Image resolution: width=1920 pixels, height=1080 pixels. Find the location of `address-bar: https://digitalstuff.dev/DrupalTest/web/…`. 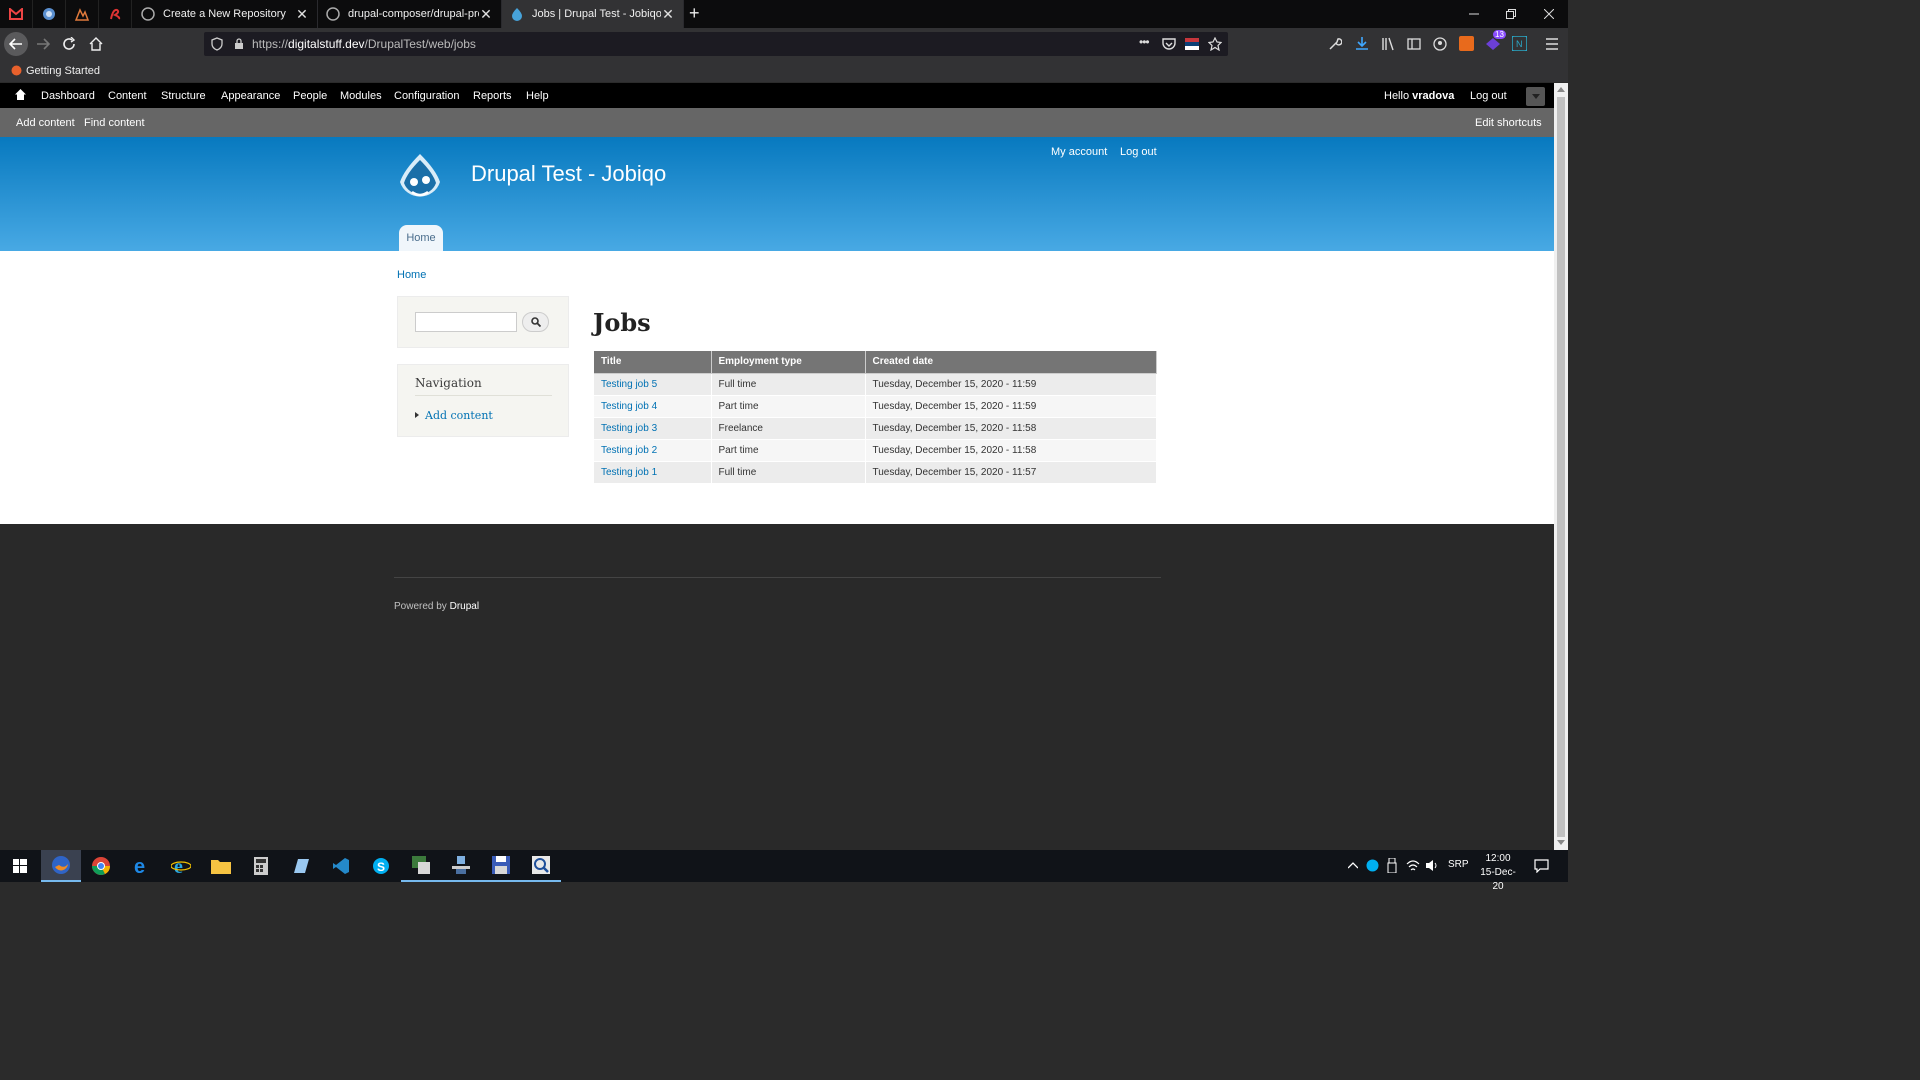

address-bar: https://digitalstuff.dev/DrupalTest/web/… is located at coordinates (716, 44).